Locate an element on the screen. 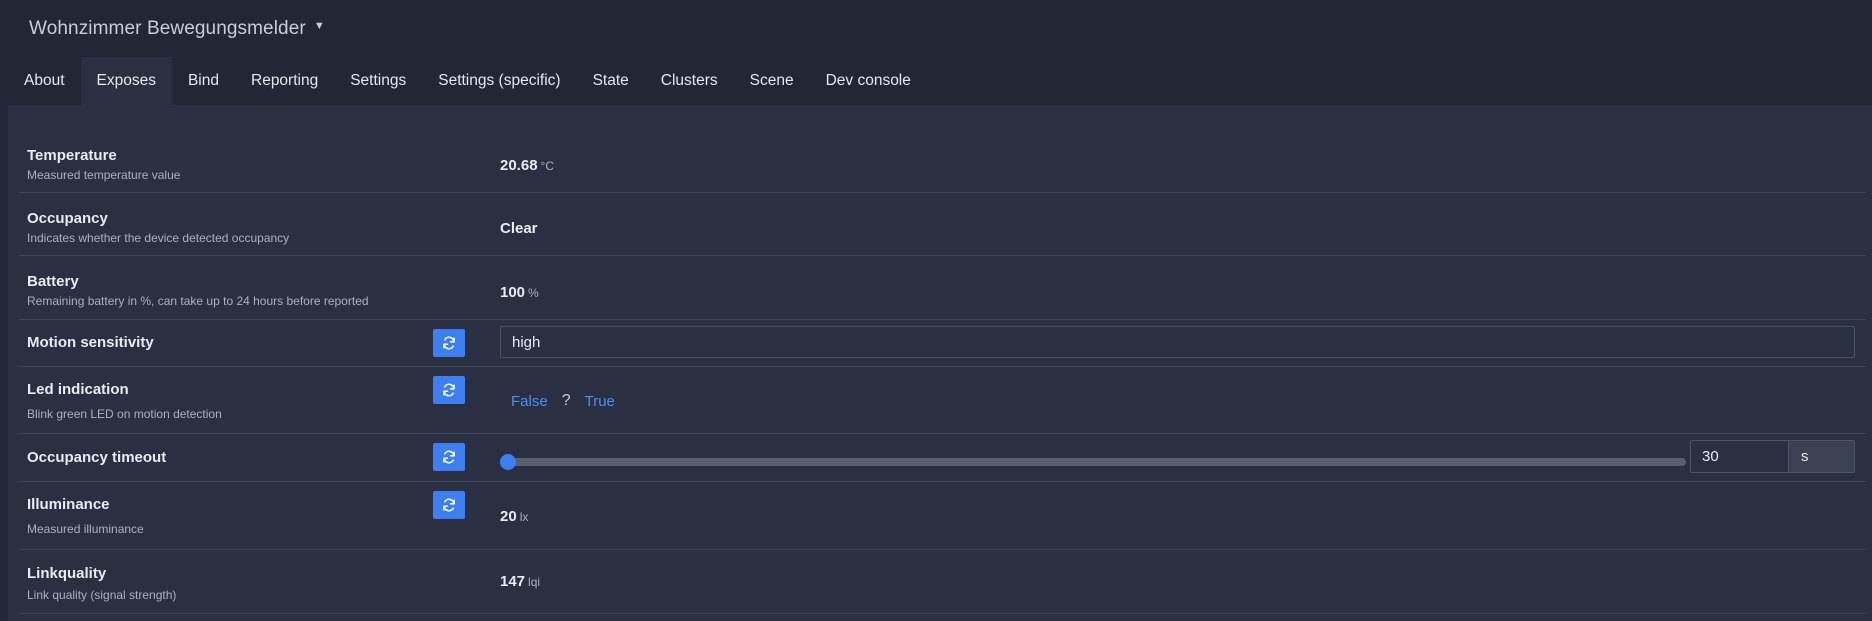  led-indication-label: Led indication is located at coordinates (78, 389).